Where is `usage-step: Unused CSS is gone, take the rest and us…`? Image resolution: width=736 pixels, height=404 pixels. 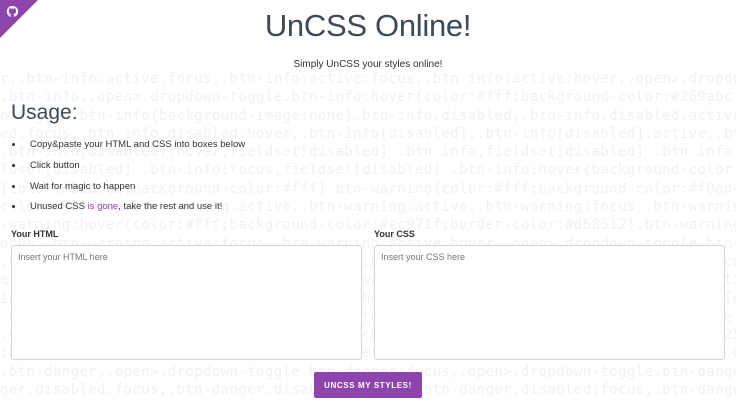 usage-step: Unused CSS is gone, take the rest and us… is located at coordinates (128, 210).